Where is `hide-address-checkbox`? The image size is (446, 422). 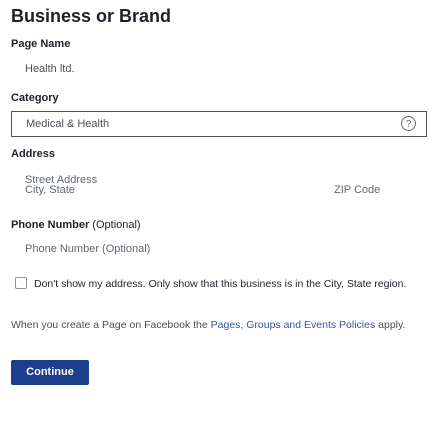 hide-address-checkbox is located at coordinates (21, 283).